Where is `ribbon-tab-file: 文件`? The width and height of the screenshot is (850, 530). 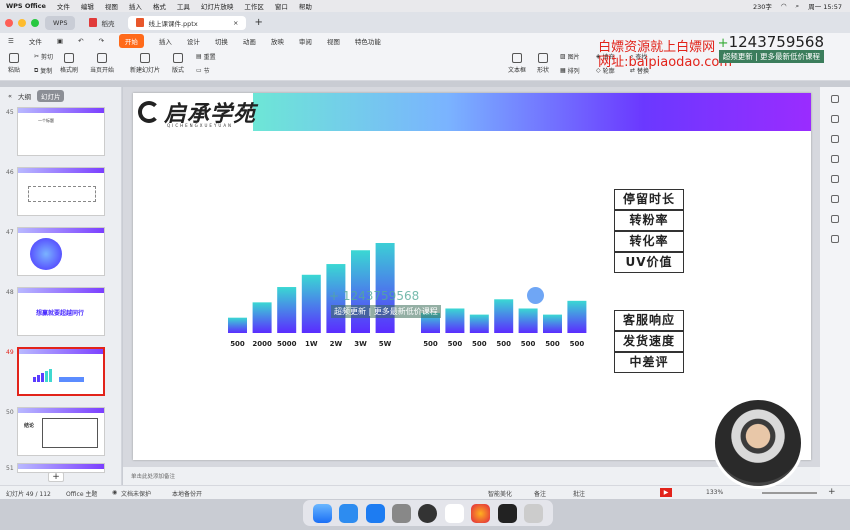
ribbon-tab-file: 文件 is located at coordinates (35, 41).